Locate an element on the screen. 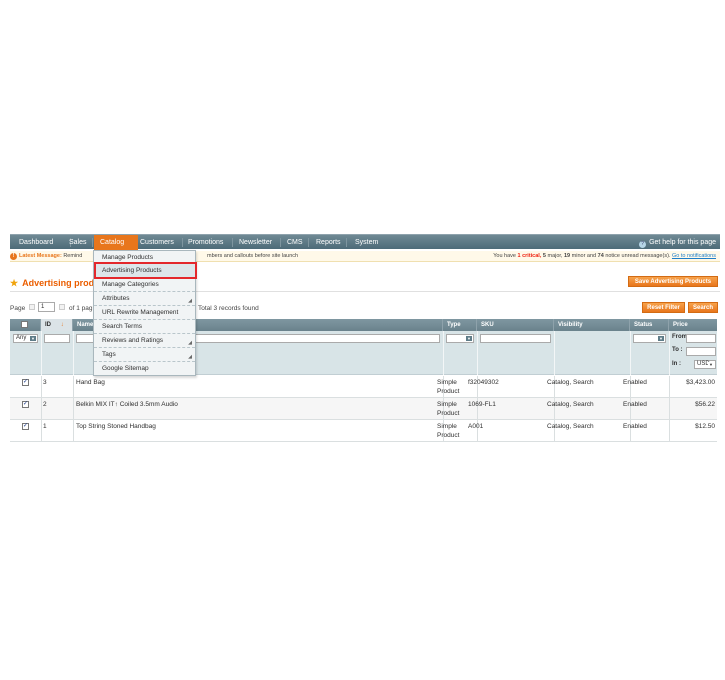 Image resolution: width=725 pixels, height=680 pixels. row-price: $3,423.00 is located at coordinates (700, 382).